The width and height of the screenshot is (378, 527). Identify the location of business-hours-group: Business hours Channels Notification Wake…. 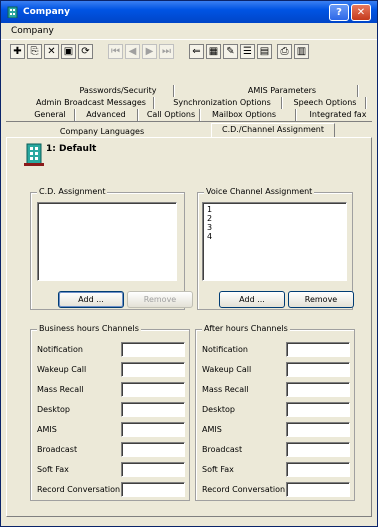
(110, 412).